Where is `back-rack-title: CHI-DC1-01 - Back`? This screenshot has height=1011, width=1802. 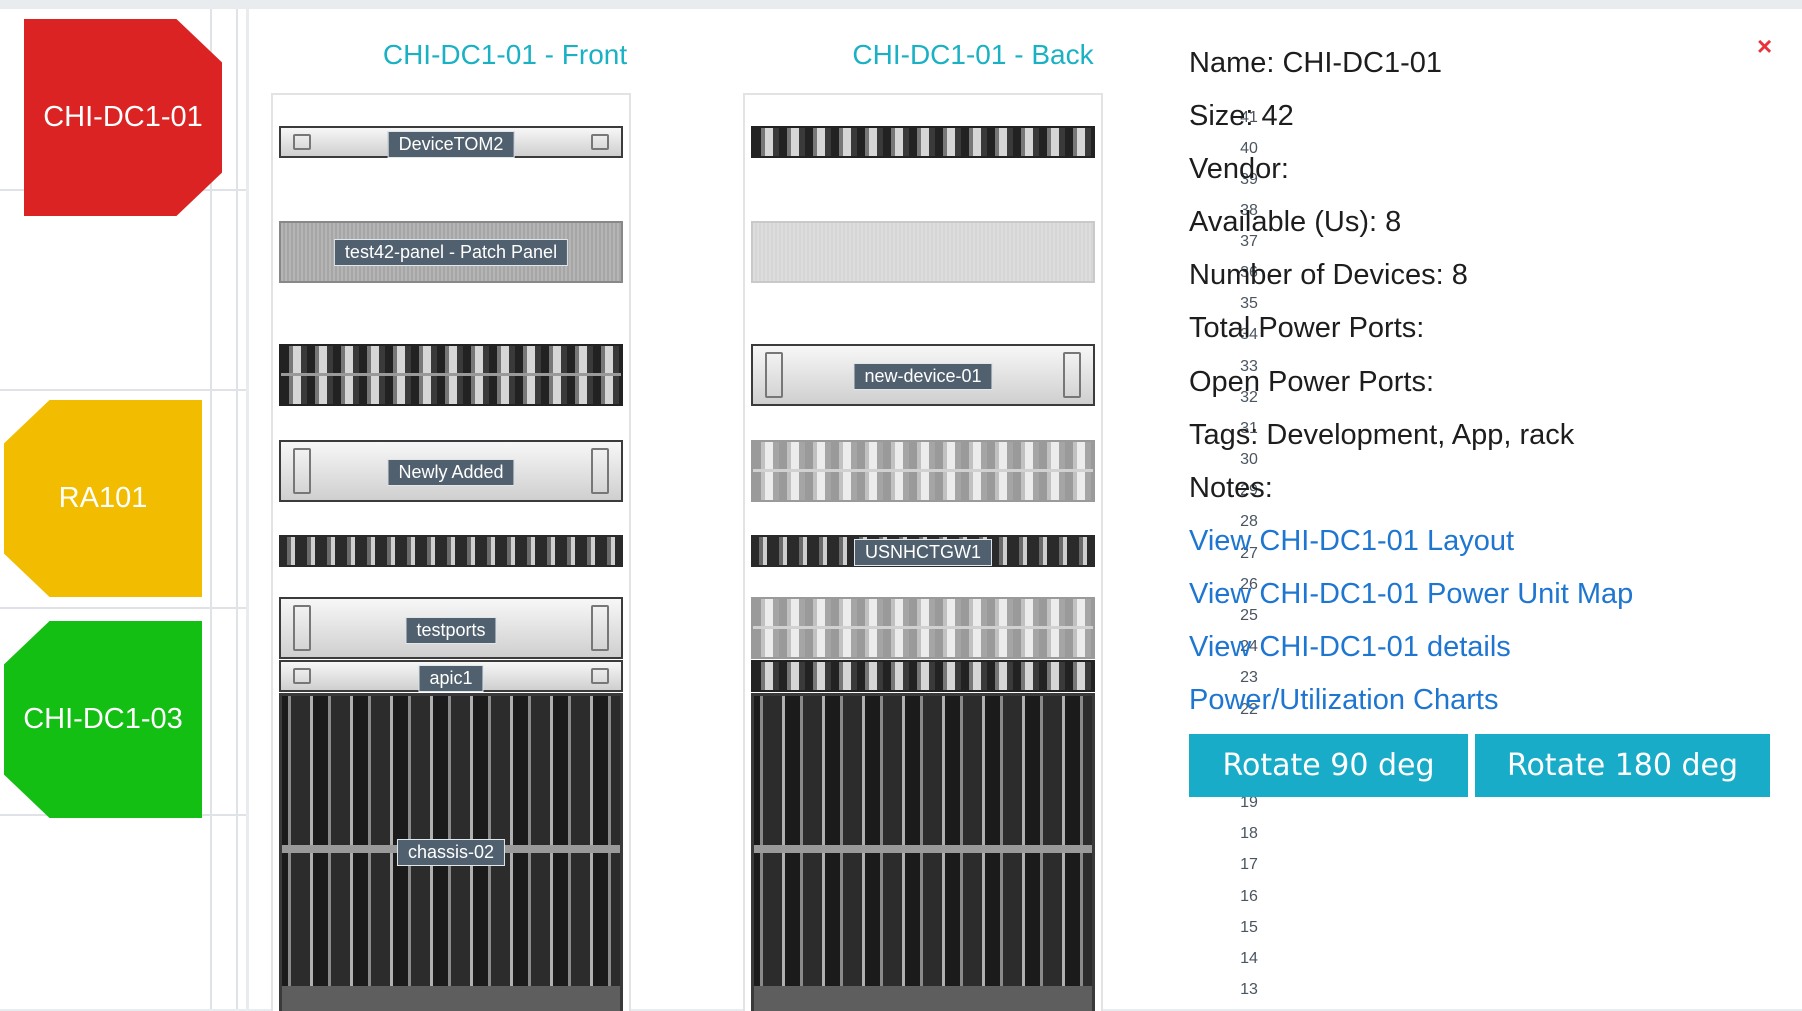 back-rack-title: CHI-DC1-01 - Back is located at coordinates (973, 54).